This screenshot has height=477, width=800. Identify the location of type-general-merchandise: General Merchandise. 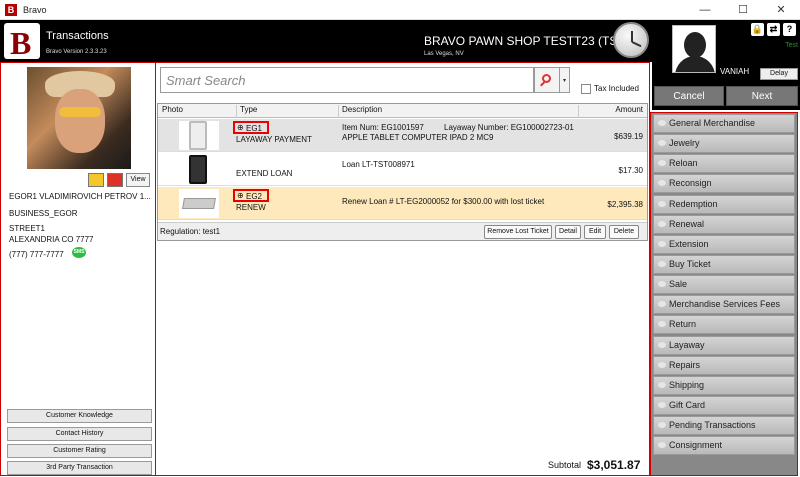
(724, 123).